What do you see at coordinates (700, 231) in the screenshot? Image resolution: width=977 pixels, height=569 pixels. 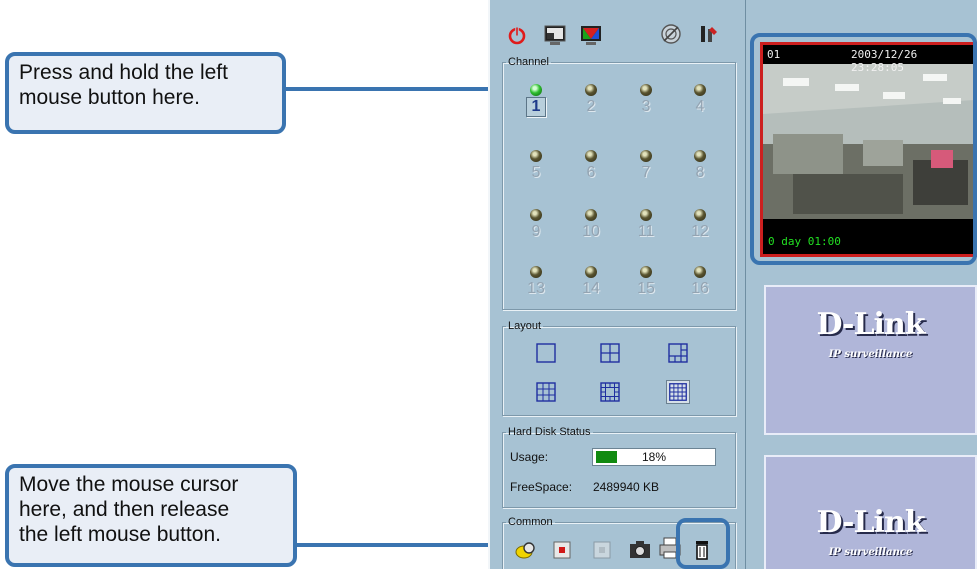 I see `channel-number: 12` at bounding box center [700, 231].